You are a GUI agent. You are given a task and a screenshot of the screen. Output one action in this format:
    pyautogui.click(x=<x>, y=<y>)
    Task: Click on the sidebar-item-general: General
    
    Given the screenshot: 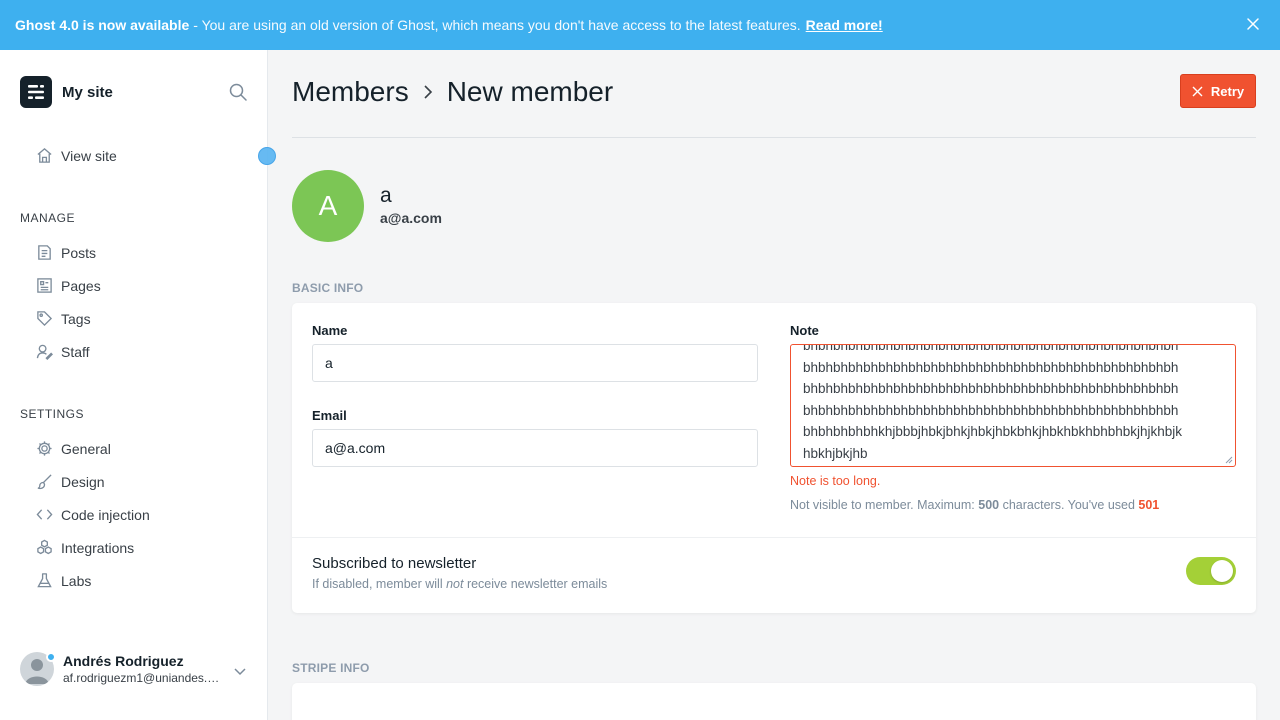 What is the action you would take?
    pyautogui.click(x=73, y=448)
    